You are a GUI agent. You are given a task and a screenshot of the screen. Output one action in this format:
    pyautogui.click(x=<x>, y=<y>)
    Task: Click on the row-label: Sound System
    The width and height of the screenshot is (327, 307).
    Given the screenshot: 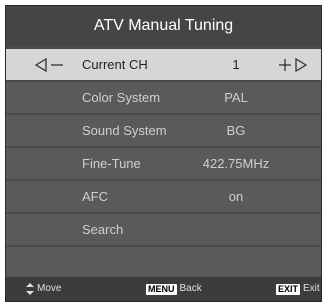 What is the action you would take?
    pyautogui.click(x=124, y=130)
    